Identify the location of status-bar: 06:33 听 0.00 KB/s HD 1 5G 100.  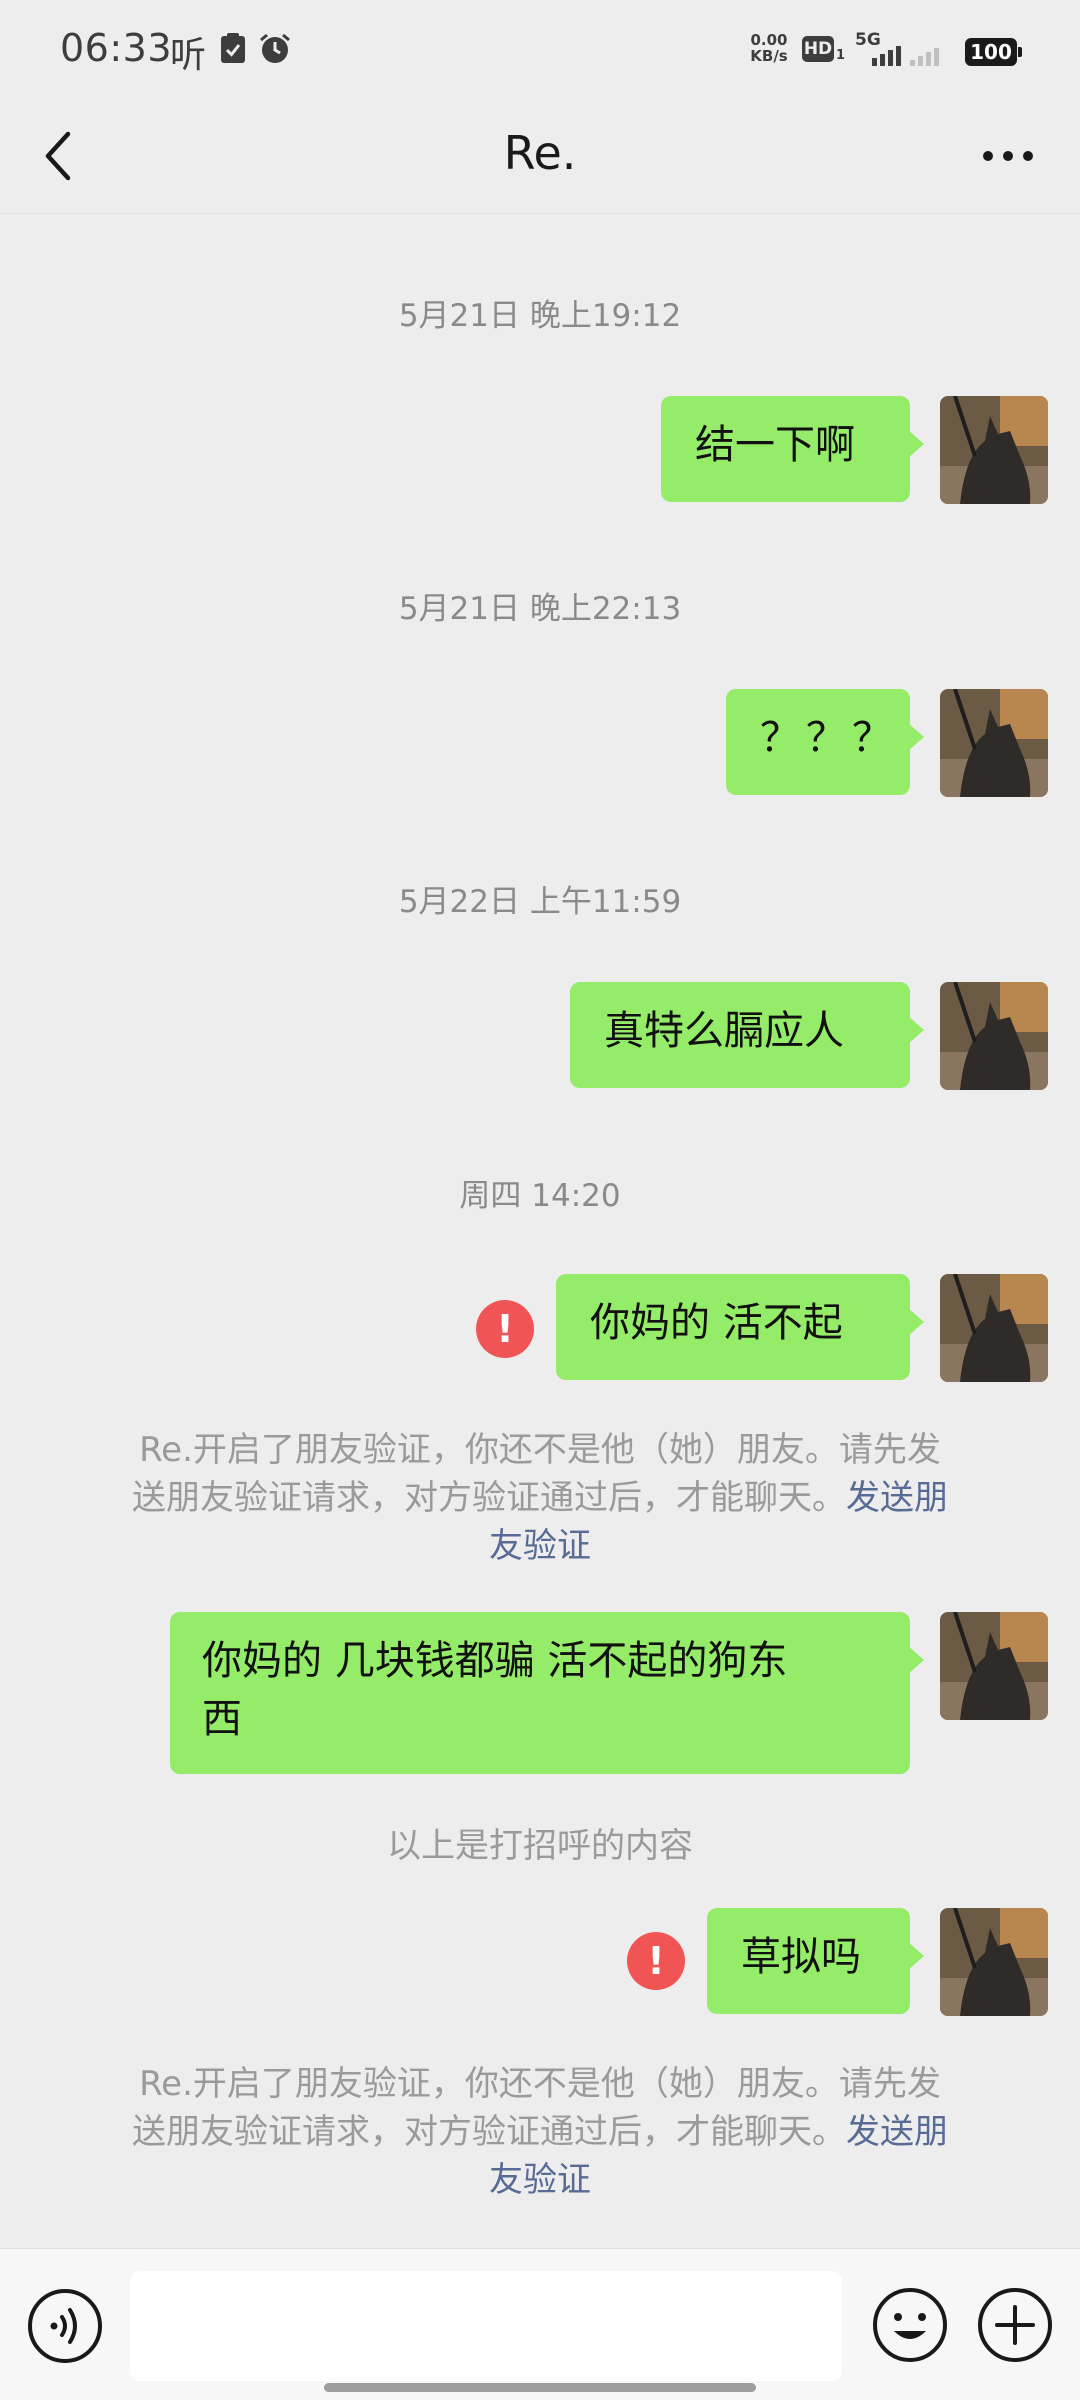
(540, 49).